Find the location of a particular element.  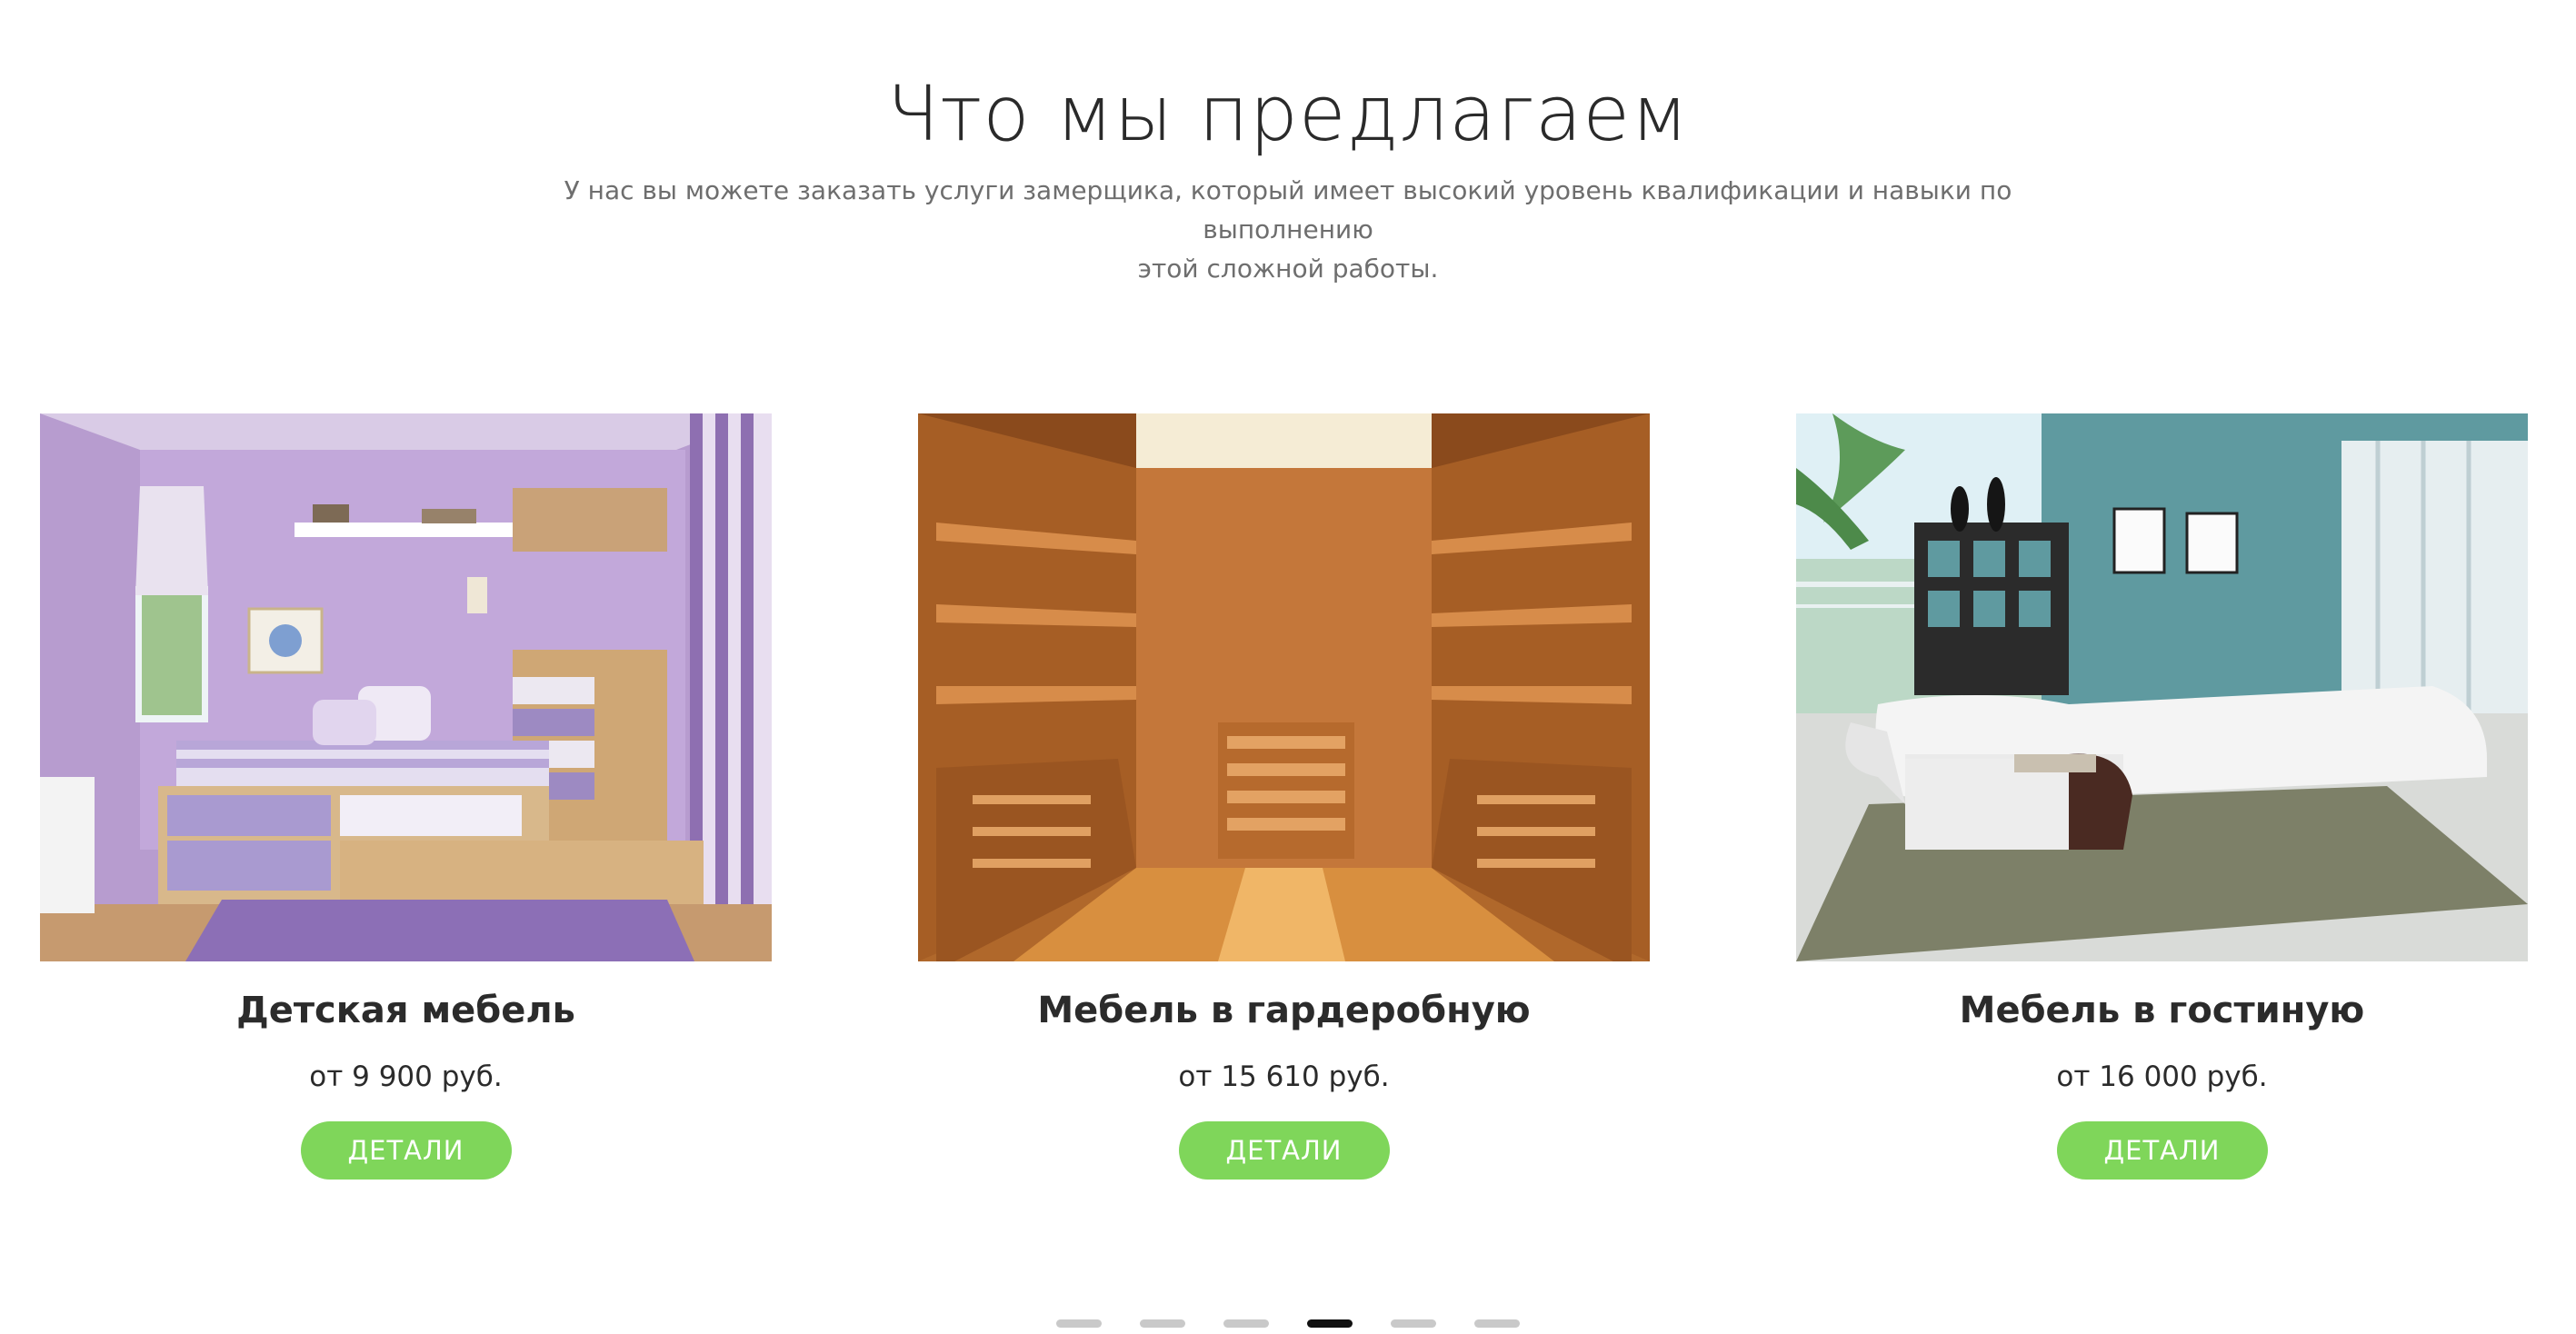

card-title: Детская мебель is located at coordinates (405, 1011).